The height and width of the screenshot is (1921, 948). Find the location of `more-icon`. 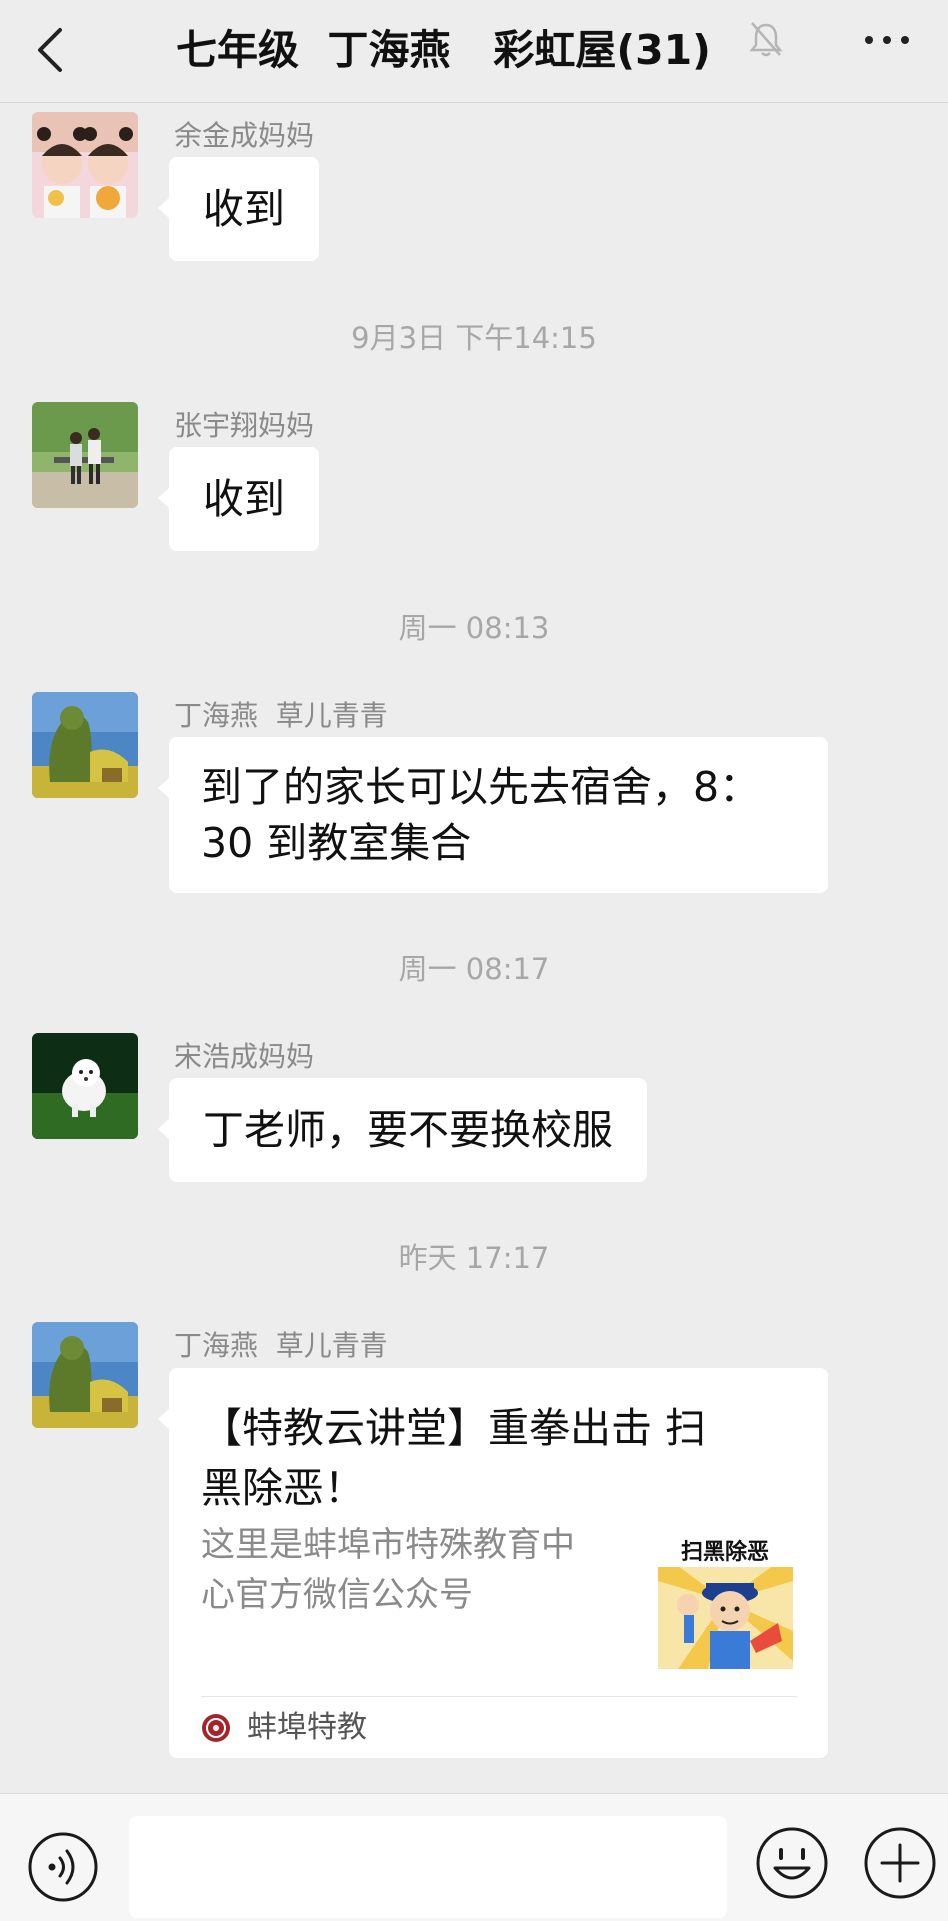

more-icon is located at coordinates (887, 40).